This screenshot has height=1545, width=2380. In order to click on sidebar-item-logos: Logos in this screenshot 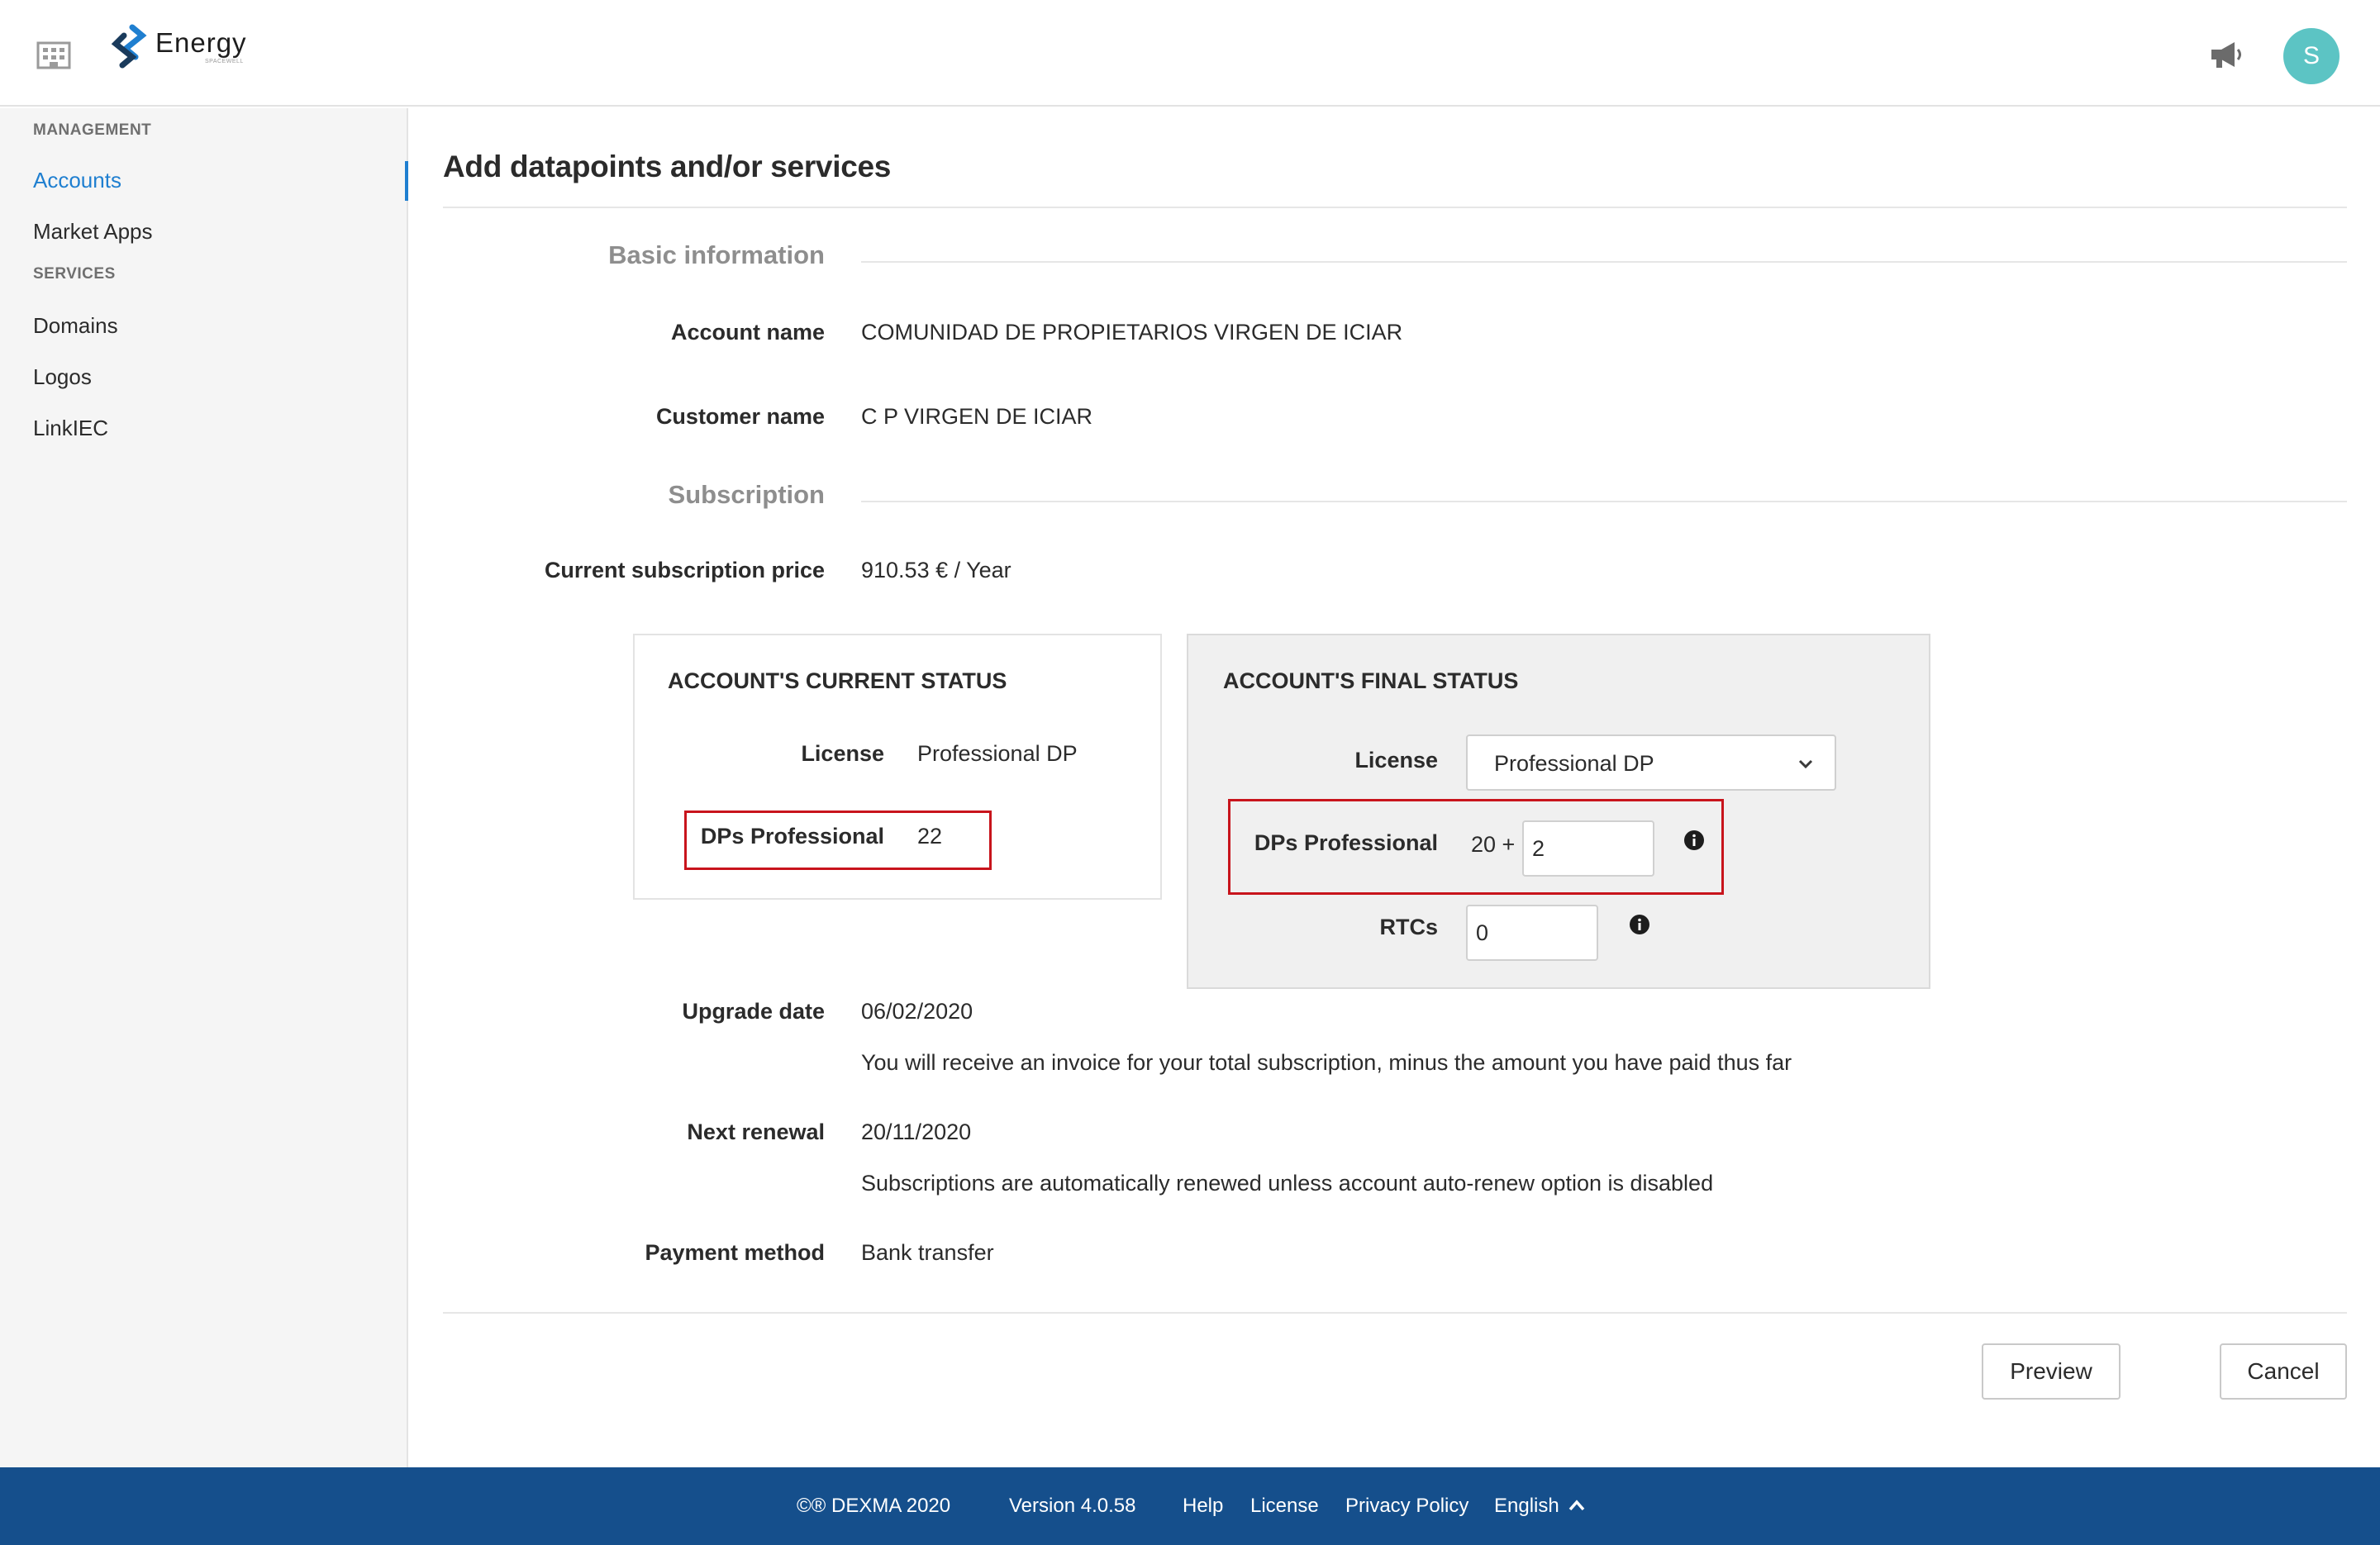, I will do `click(62, 377)`.